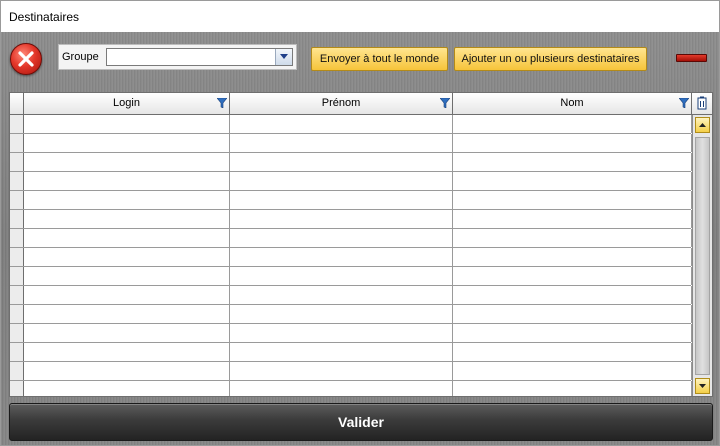 The image size is (720, 446). What do you see at coordinates (80, 57) in the screenshot?
I see `group-label: Groupe` at bounding box center [80, 57].